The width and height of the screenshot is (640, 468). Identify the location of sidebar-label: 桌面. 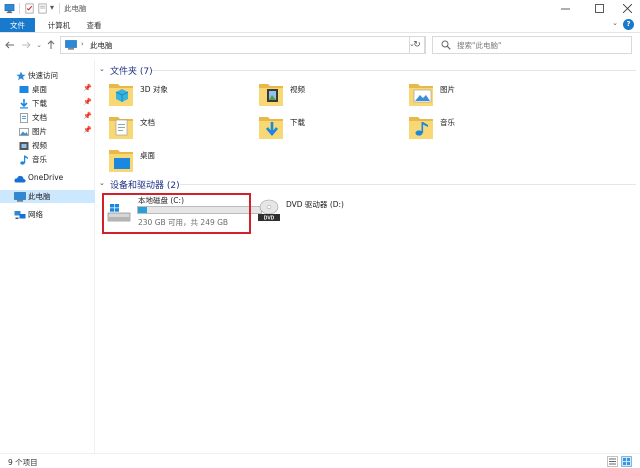
(39, 89).